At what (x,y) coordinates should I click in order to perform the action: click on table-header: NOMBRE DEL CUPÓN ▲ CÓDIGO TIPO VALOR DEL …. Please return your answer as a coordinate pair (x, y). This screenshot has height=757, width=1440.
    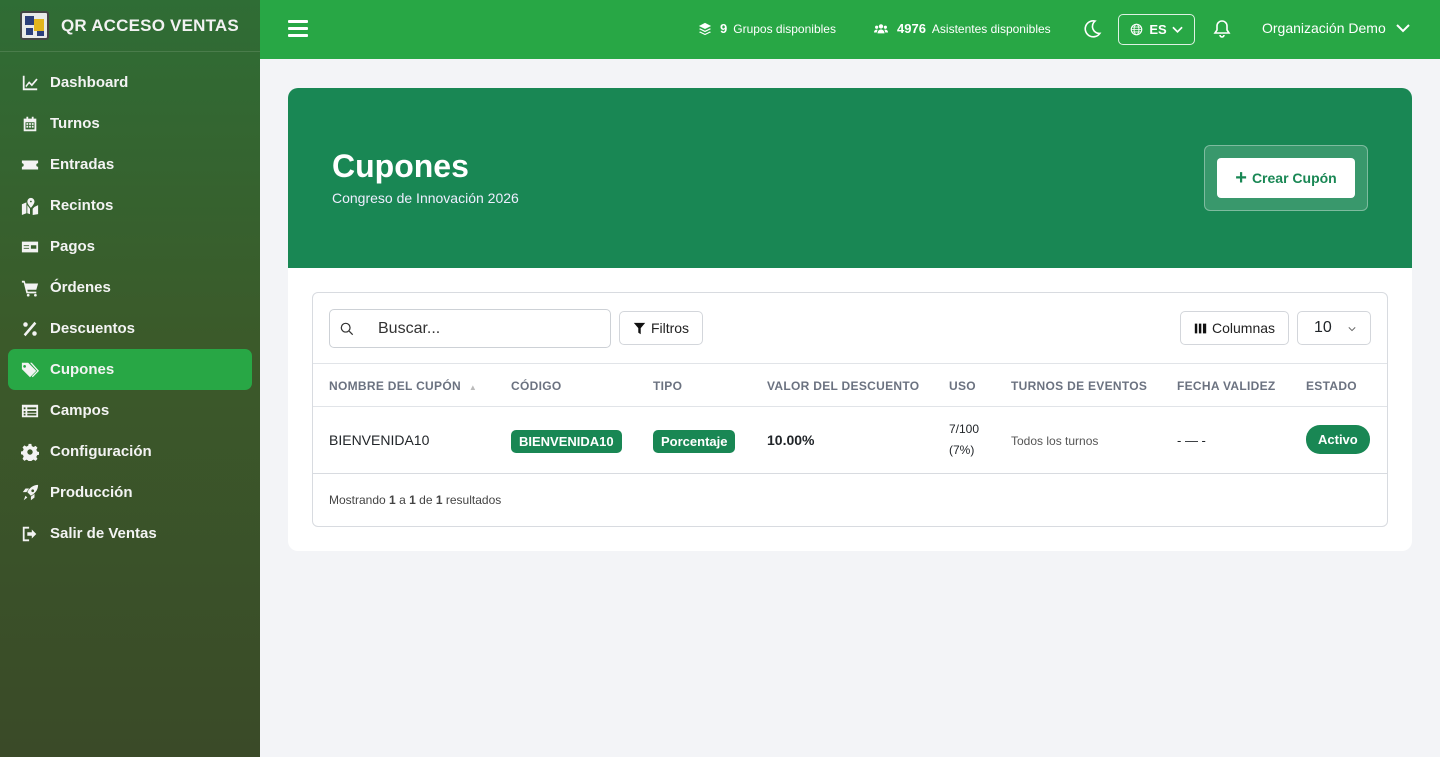
    Looking at the image, I should click on (850, 385).